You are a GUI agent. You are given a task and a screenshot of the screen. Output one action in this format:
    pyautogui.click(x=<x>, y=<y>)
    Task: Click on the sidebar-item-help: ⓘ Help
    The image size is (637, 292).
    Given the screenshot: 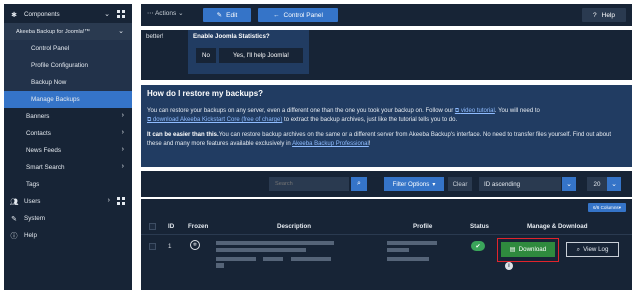 What is the action you would take?
    pyautogui.click(x=68, y=235)
    